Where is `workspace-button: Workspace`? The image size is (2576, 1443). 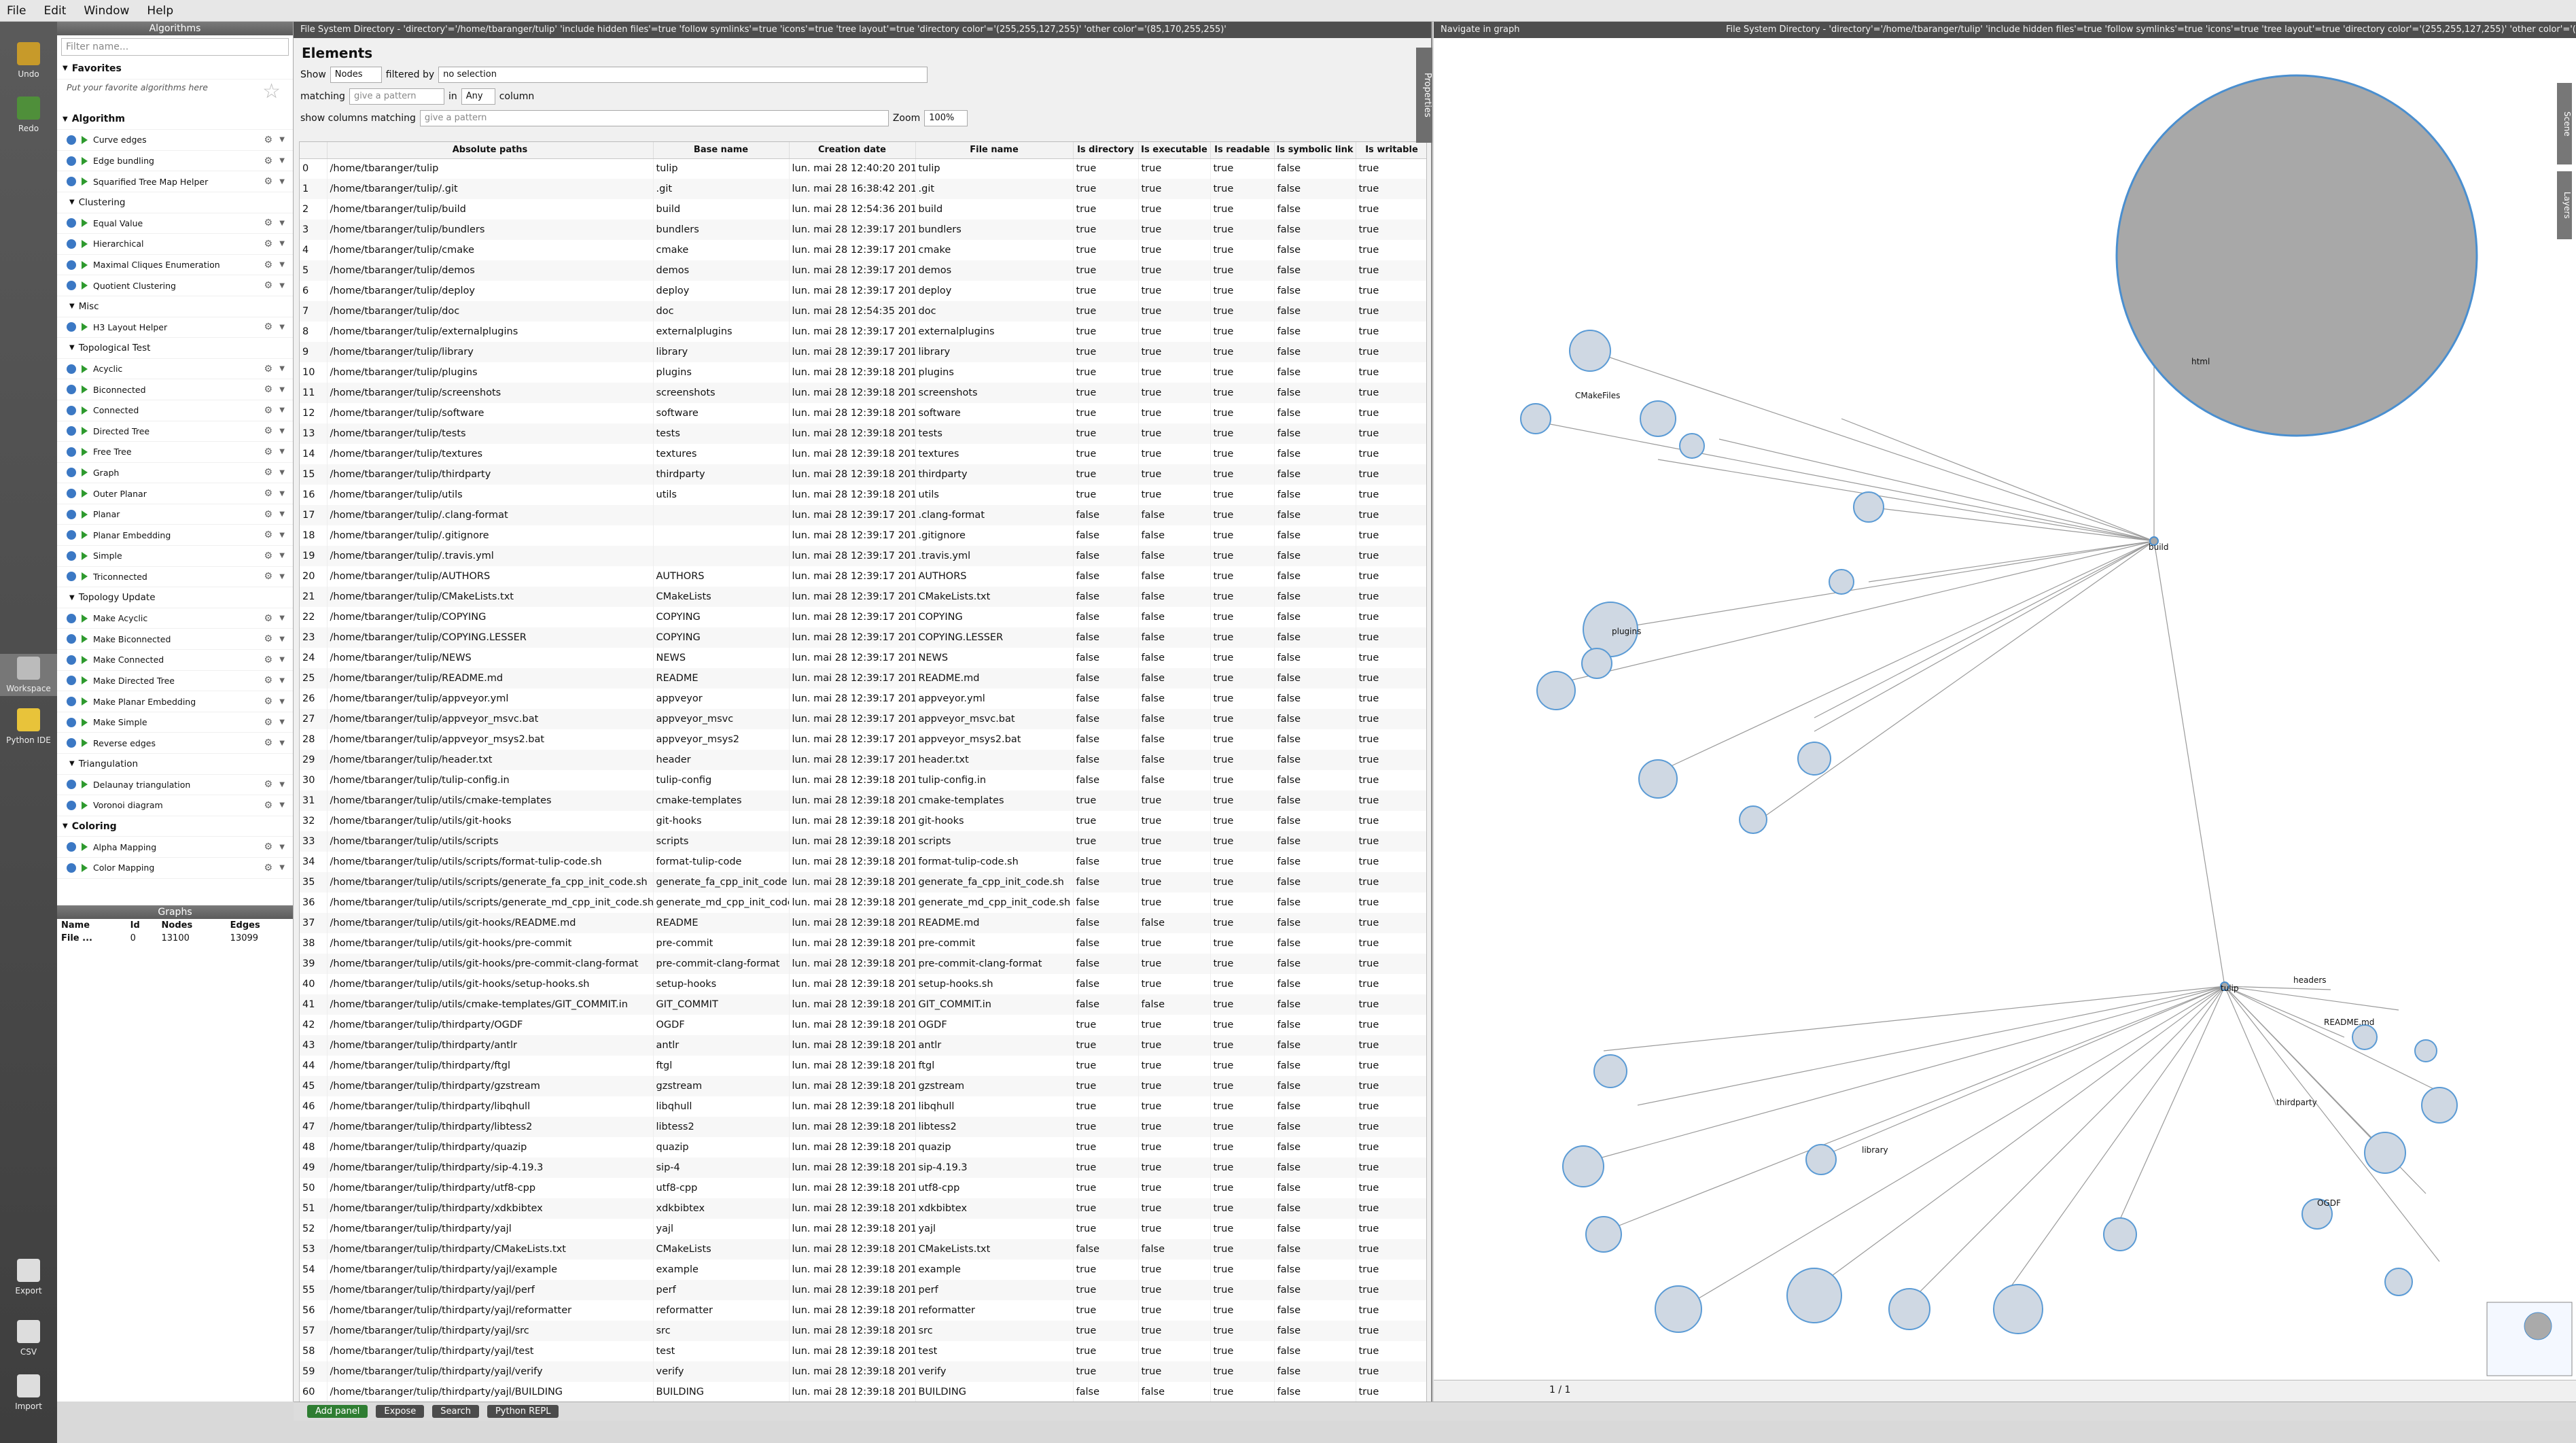 workspace-button: Workspace is located at coordinates (28, 675).